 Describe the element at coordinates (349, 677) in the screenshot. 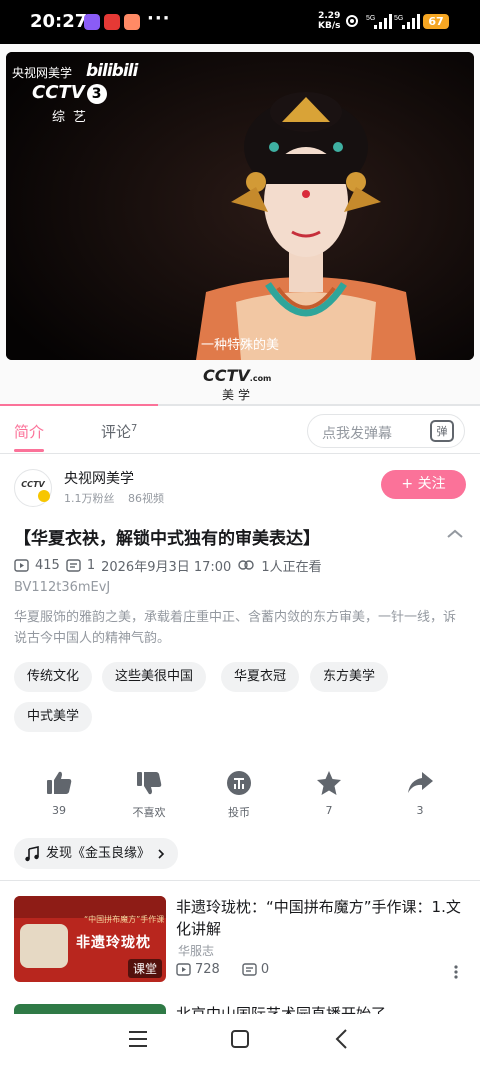

I see `tag-chip: 东方美学` at that location.